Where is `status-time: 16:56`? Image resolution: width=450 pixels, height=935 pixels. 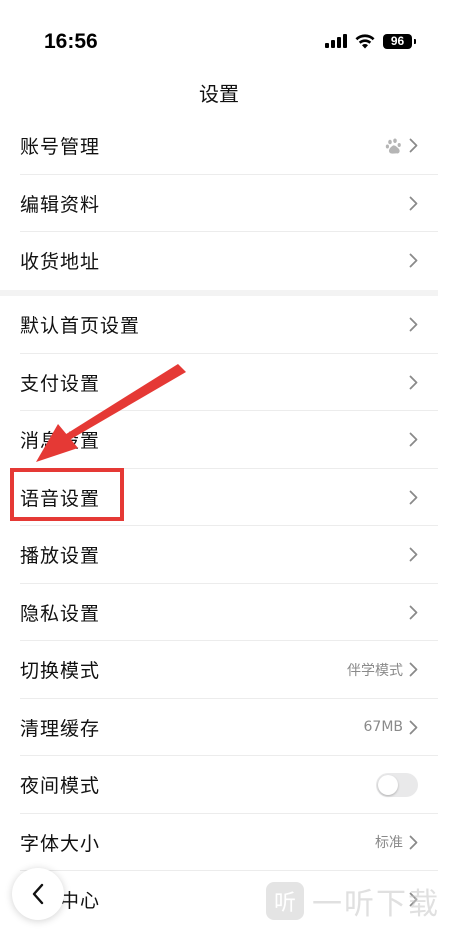
status-time: 16:56 is located at coordinates (71, 41).